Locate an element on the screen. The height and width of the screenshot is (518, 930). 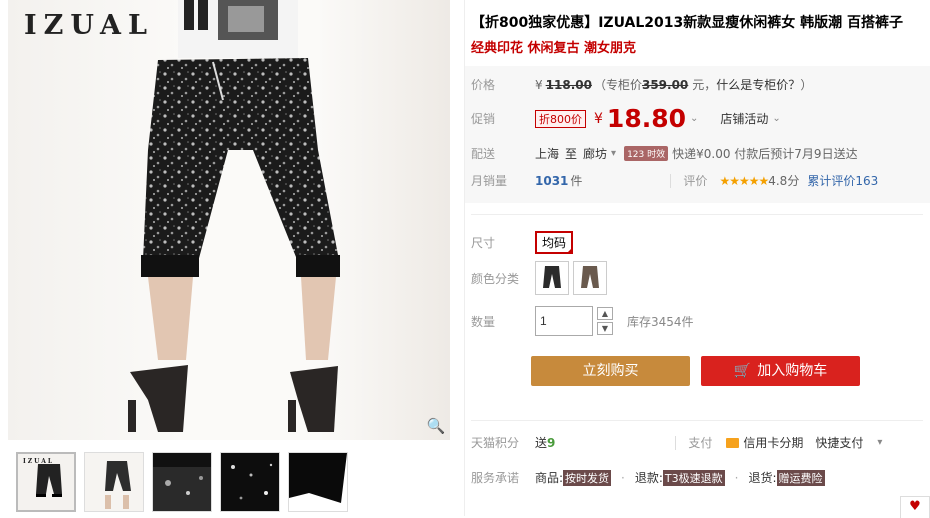
ship-from: 上海 is located at coordinates (547, 154).